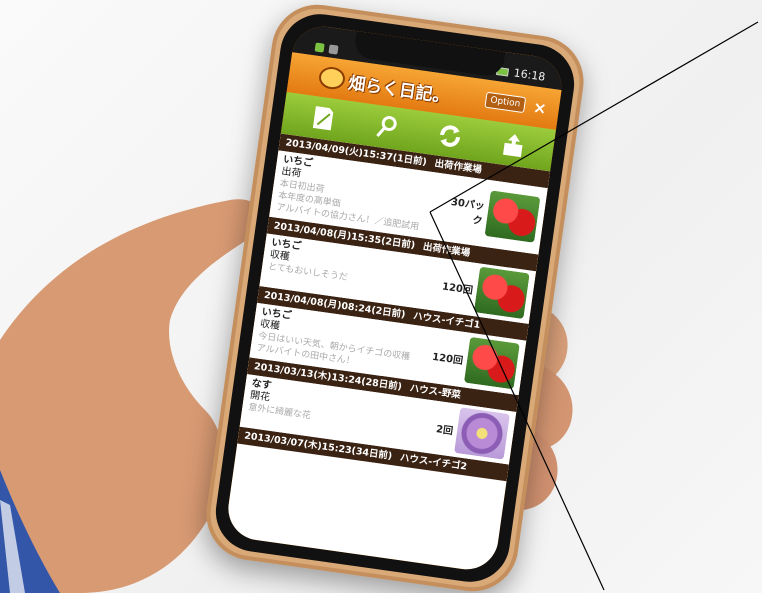 This screenshot has width=762, height=593. Describe the element at coordinates (505, 102) in the screenshot. I see `option-button: Option` at that location.